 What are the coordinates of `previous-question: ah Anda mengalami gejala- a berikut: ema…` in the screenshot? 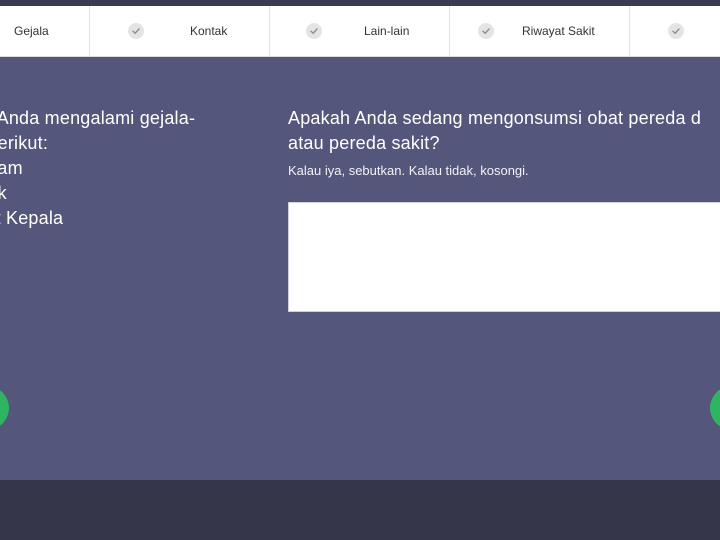 It's located at (121, 168).